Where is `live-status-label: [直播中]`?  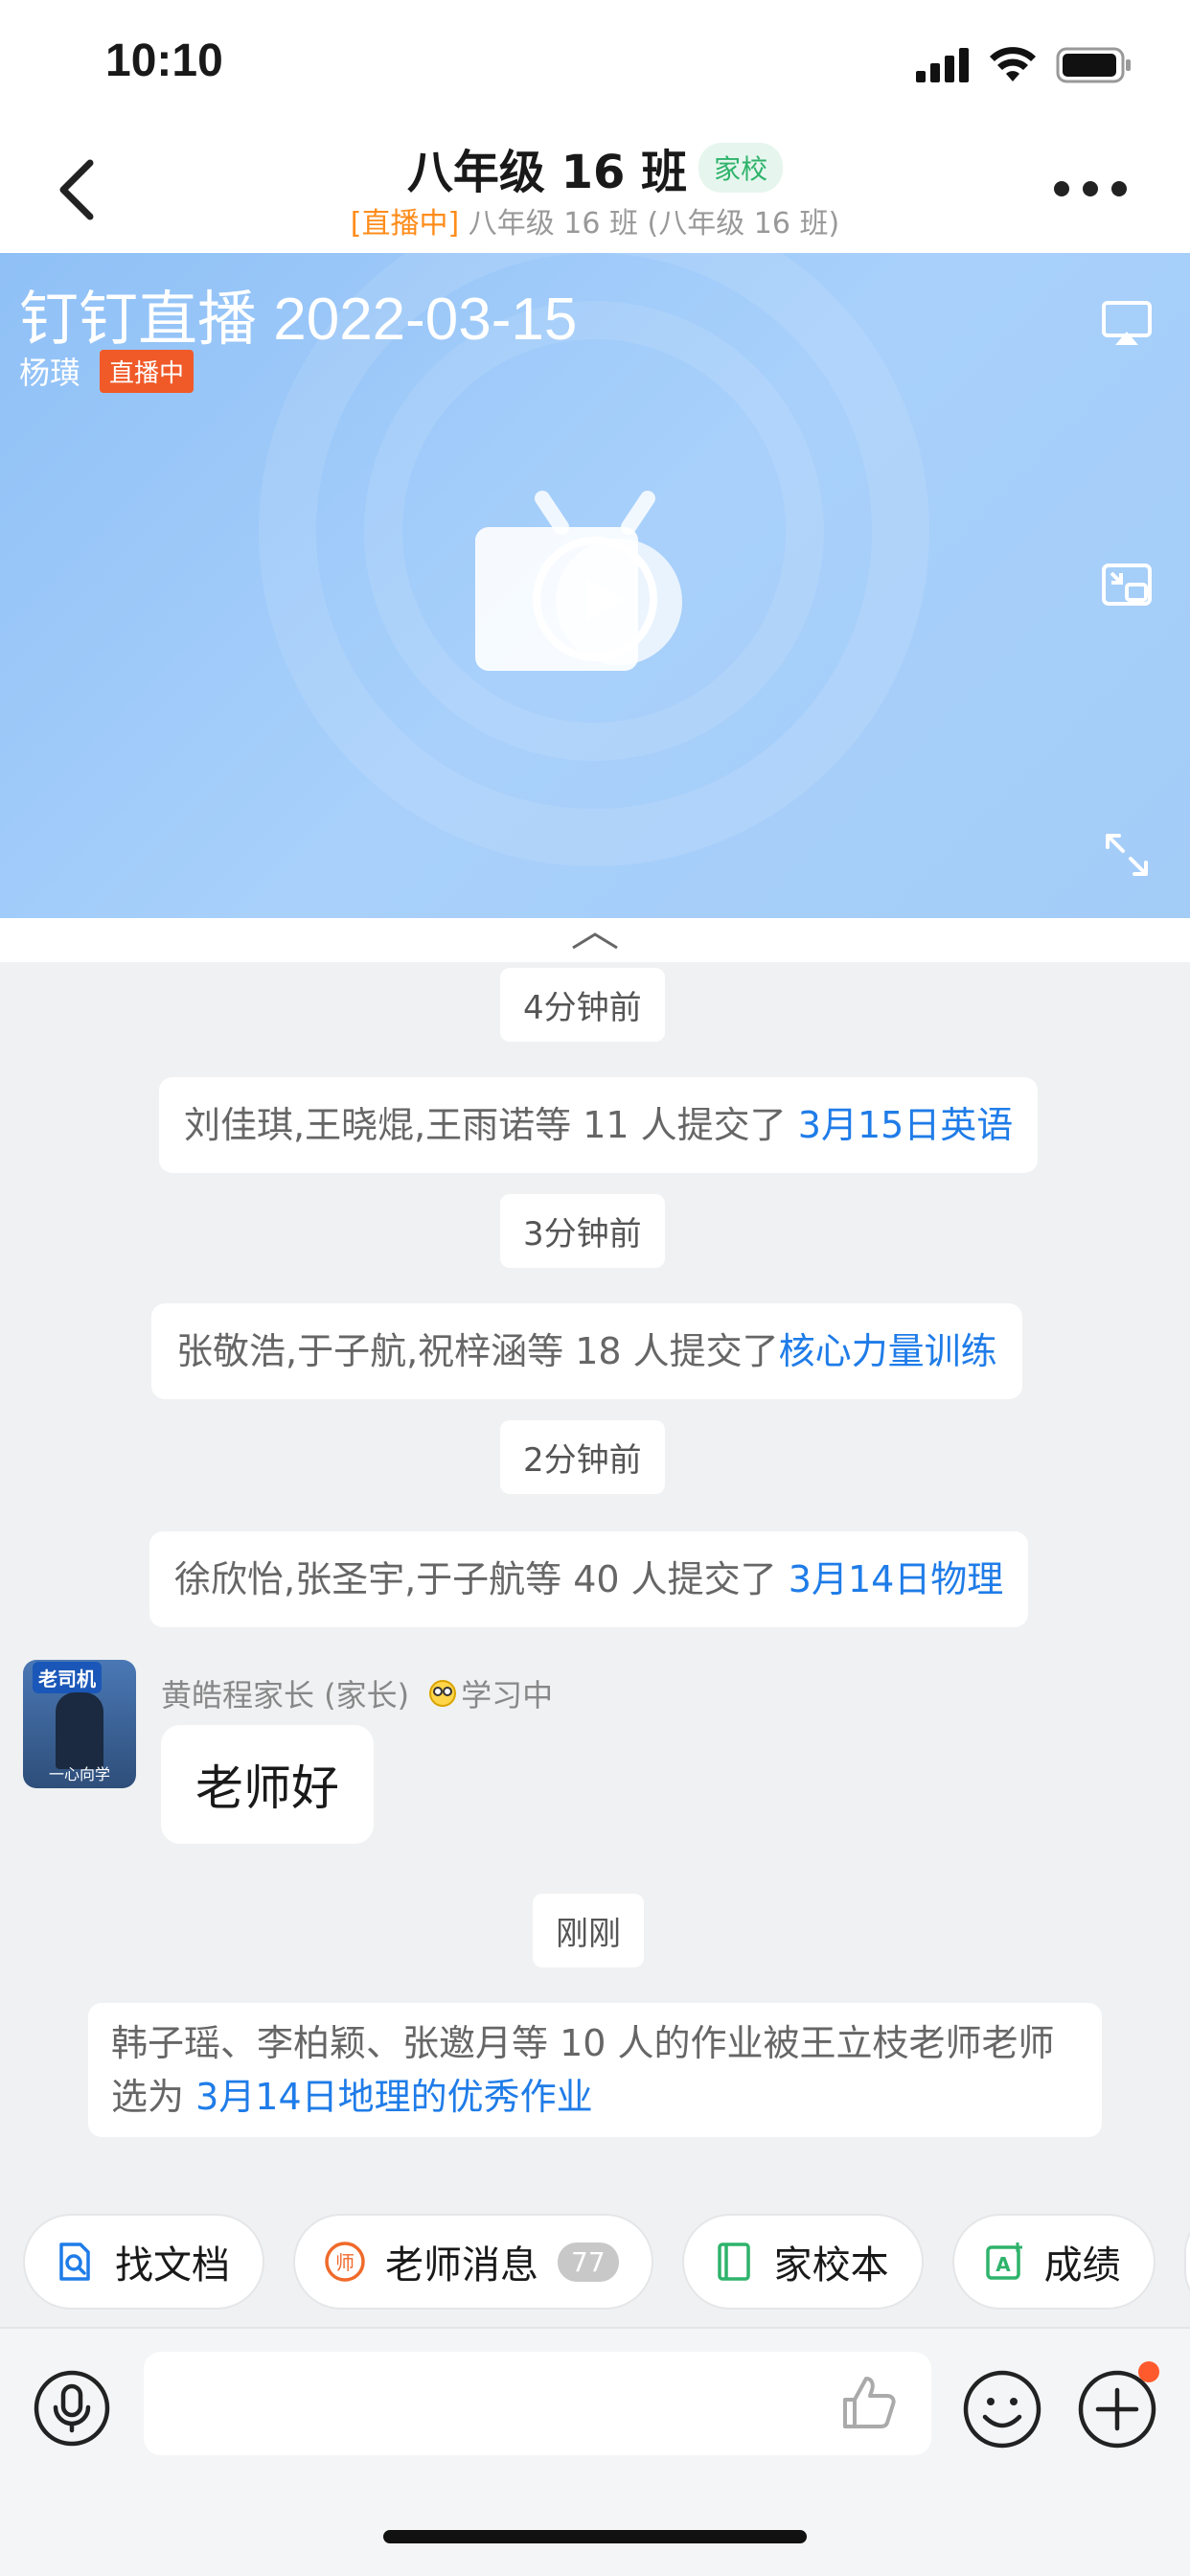
live-status-label: [直播中] is located at coordinates (405, 224).